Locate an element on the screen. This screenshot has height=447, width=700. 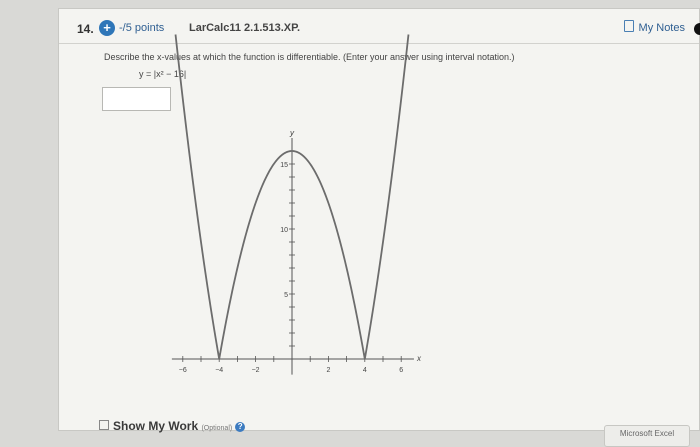
x-axis-label: x is located at coordinates (419, 358).